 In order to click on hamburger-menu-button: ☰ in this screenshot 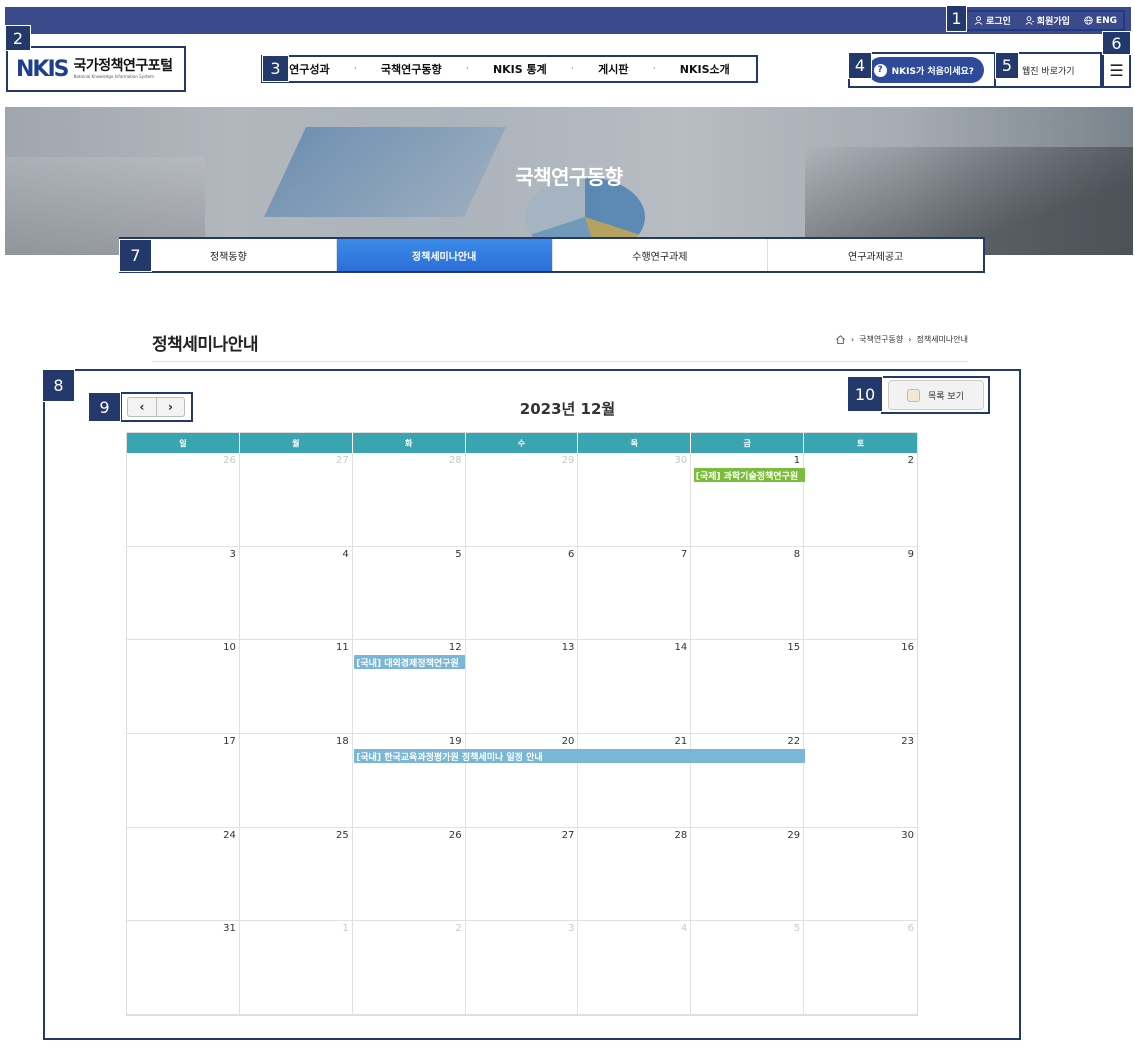, I will do `click(1116, 70)`.